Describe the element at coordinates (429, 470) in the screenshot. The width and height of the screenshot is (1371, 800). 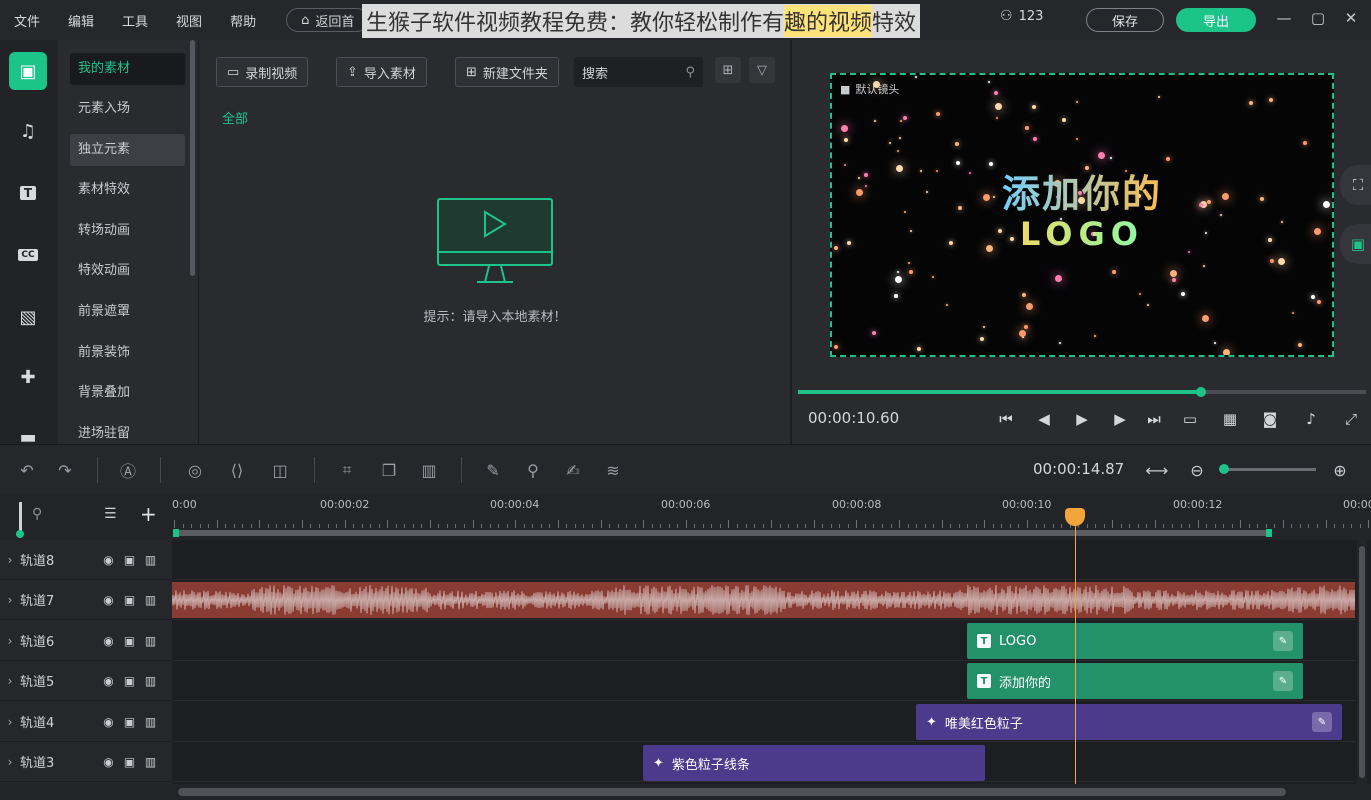
I see `delete-icon: ▥` at that location.